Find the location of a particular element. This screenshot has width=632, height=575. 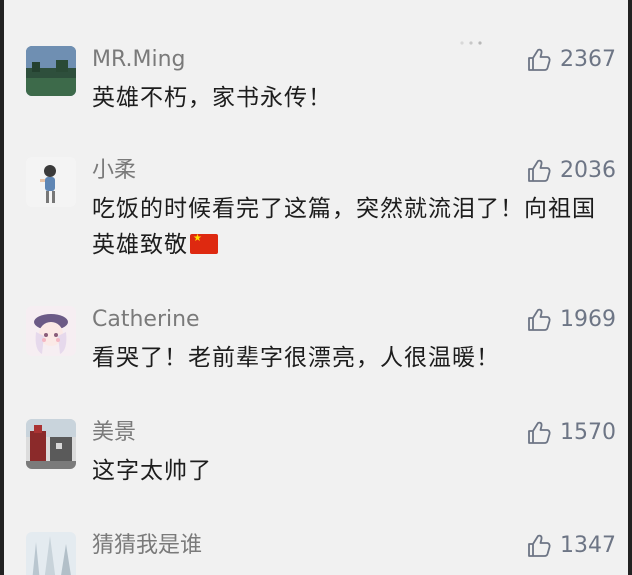

like-count: 1347 is located at coordinates (588, 545).